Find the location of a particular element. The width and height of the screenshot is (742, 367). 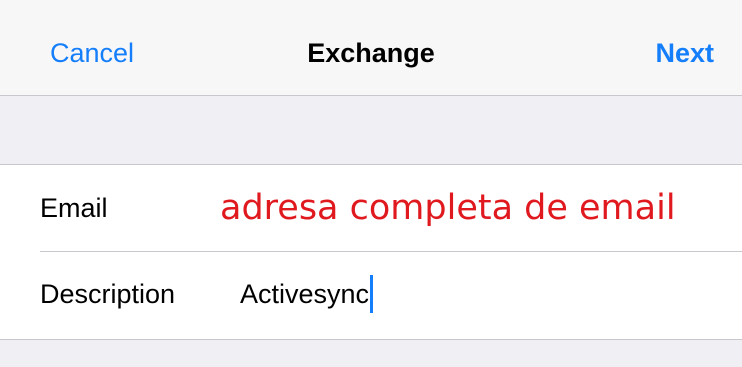

text-cursor is located at coordinates (372, 294).